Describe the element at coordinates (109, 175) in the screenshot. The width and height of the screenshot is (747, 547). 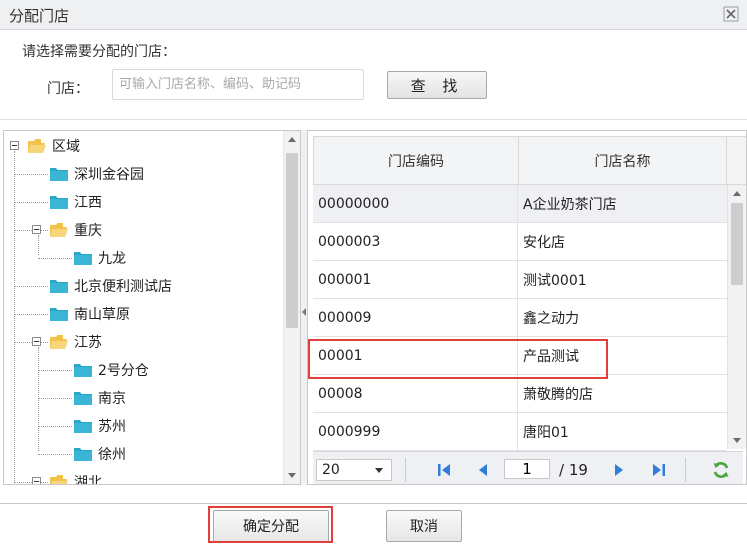
I see `tree-node-label: 深圳金谷园` at that location.